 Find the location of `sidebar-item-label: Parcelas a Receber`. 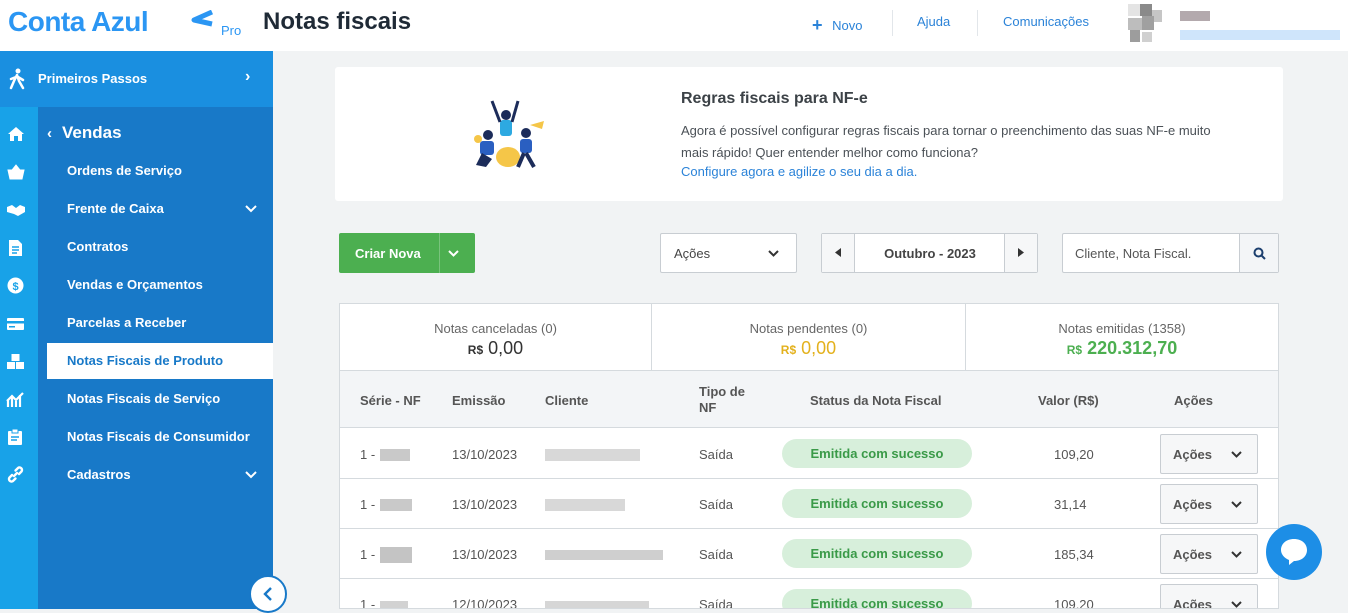

sidebar-item-label: Parcelas a Receber is located at coordinates (127, 322).